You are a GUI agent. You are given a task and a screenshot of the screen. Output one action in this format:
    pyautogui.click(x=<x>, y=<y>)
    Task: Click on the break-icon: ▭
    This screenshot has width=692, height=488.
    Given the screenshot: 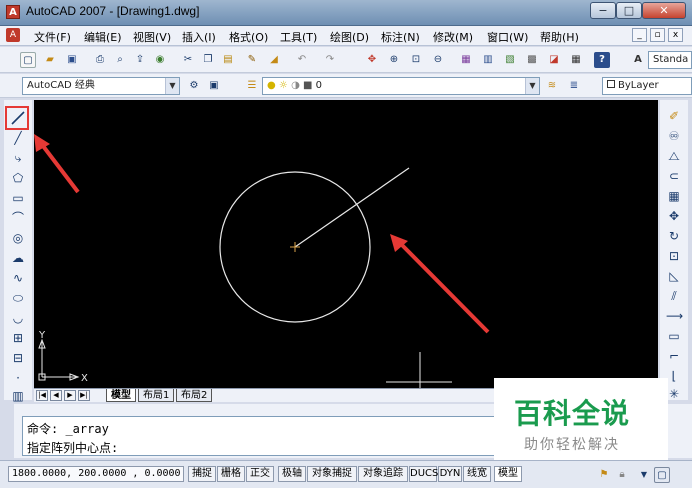 What is the action you would take?
    pyautogui.click(x=674, y=336)
    